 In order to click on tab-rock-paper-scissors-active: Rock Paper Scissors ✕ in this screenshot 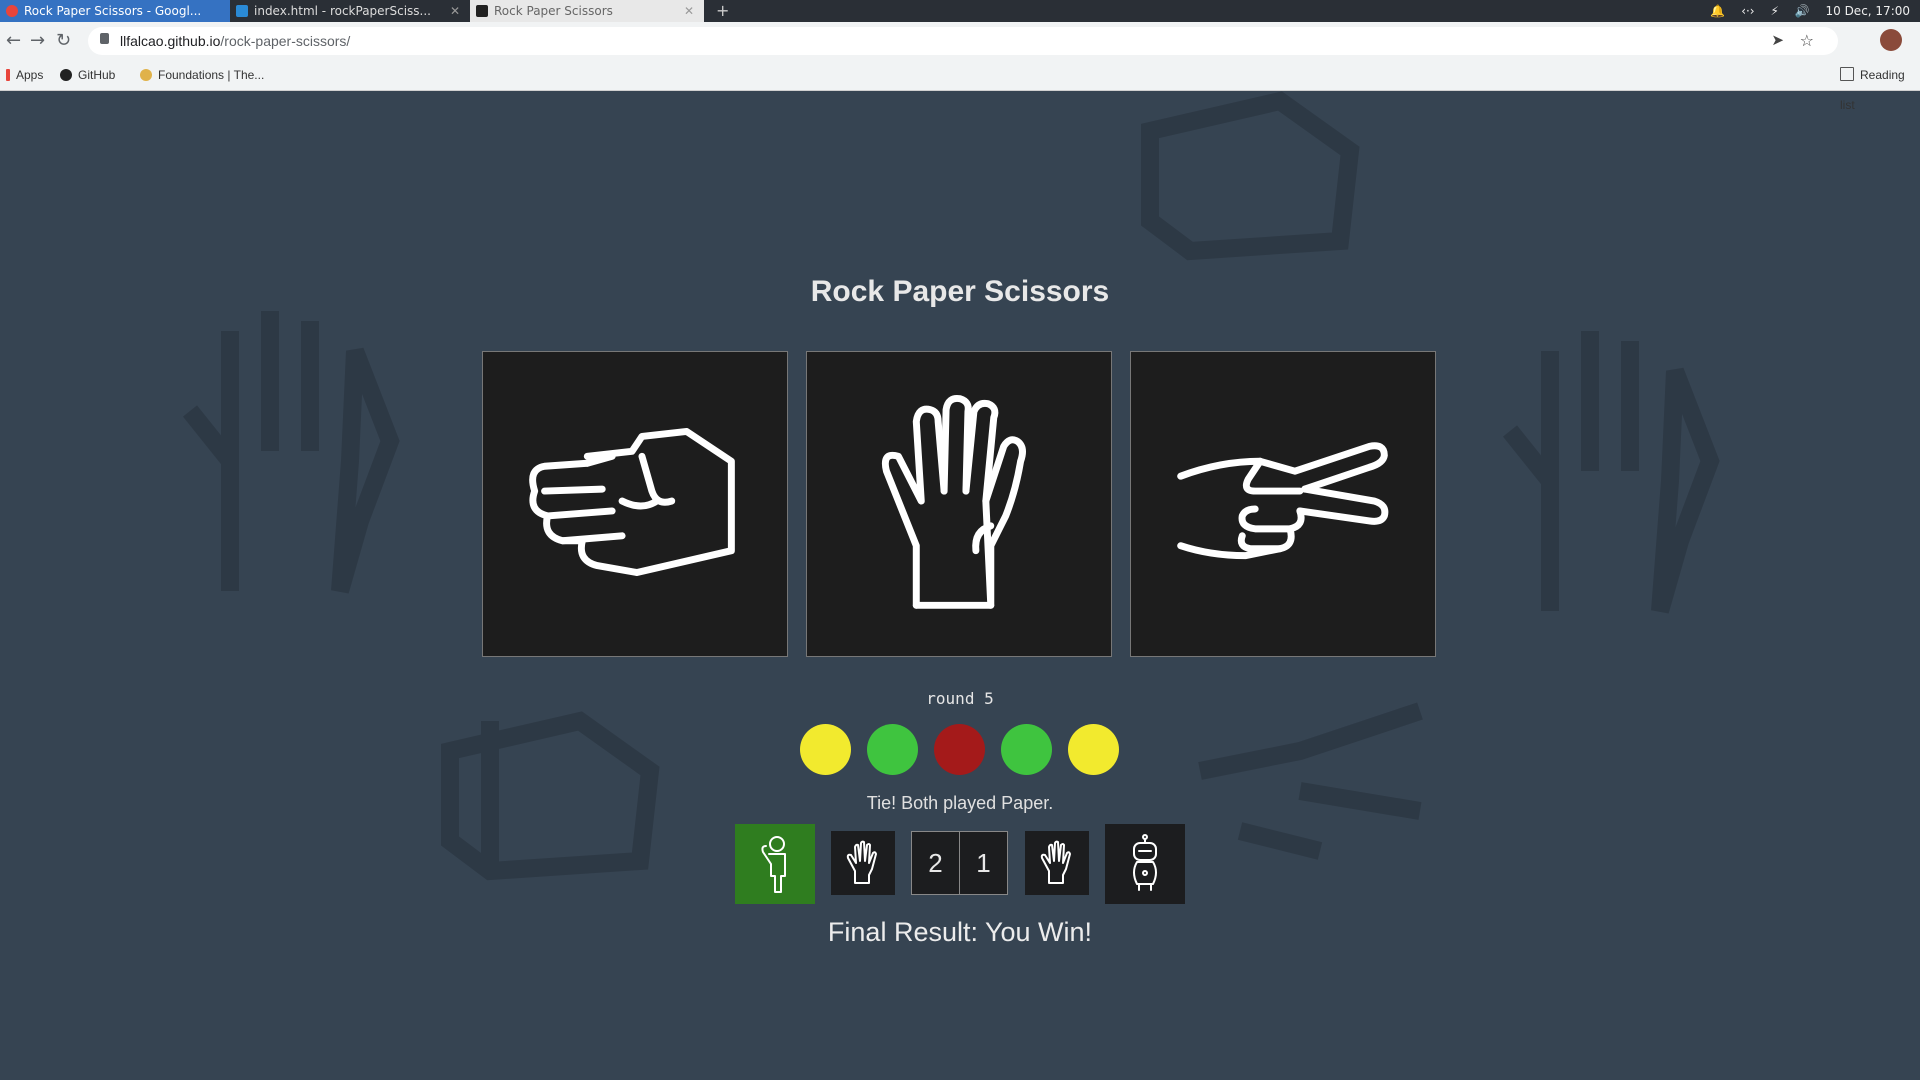, I will do `click(587, 11)`.